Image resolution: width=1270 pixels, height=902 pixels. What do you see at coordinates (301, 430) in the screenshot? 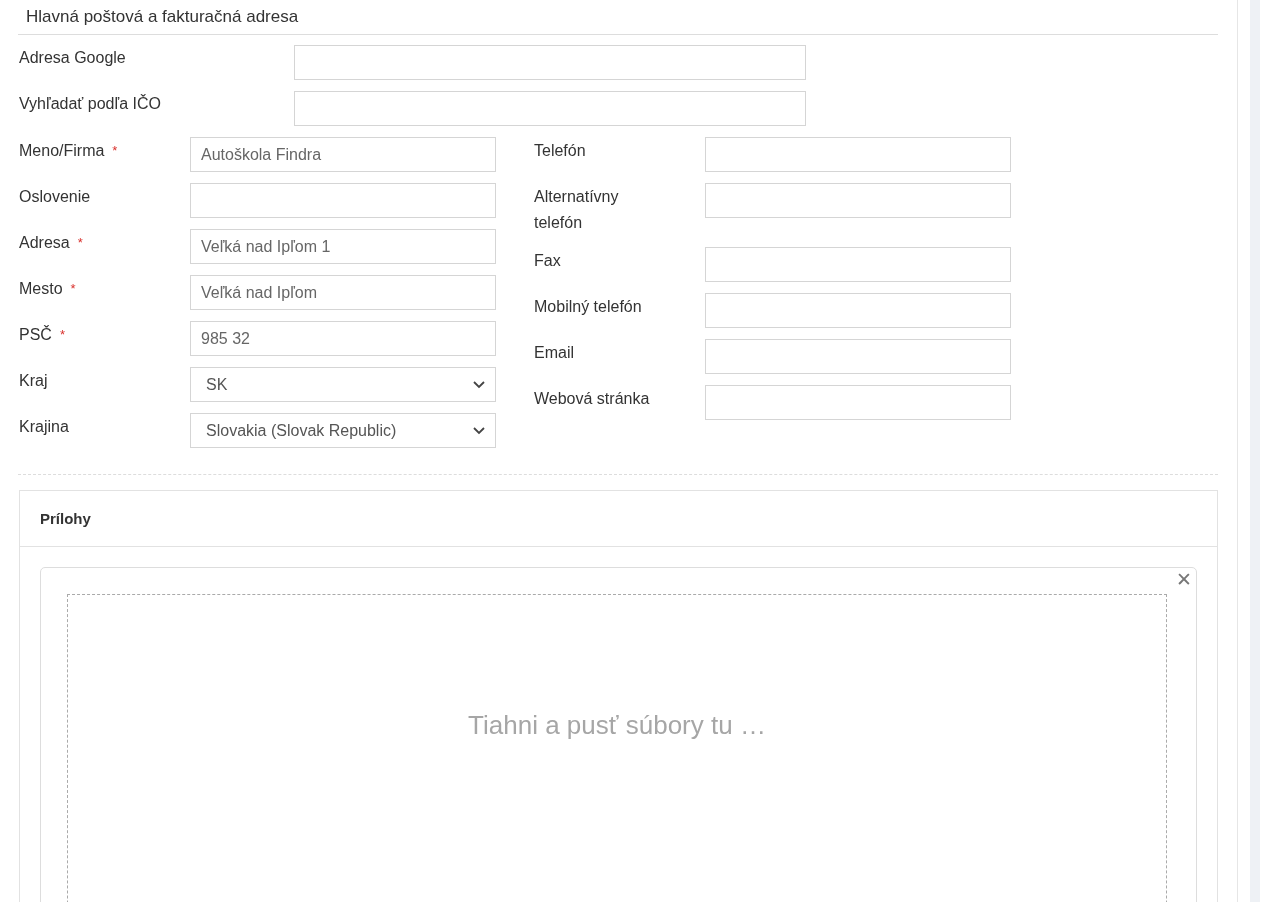
I see `select-value: Slovakia (Slovak Republic)` at bounding box center [301, 430].